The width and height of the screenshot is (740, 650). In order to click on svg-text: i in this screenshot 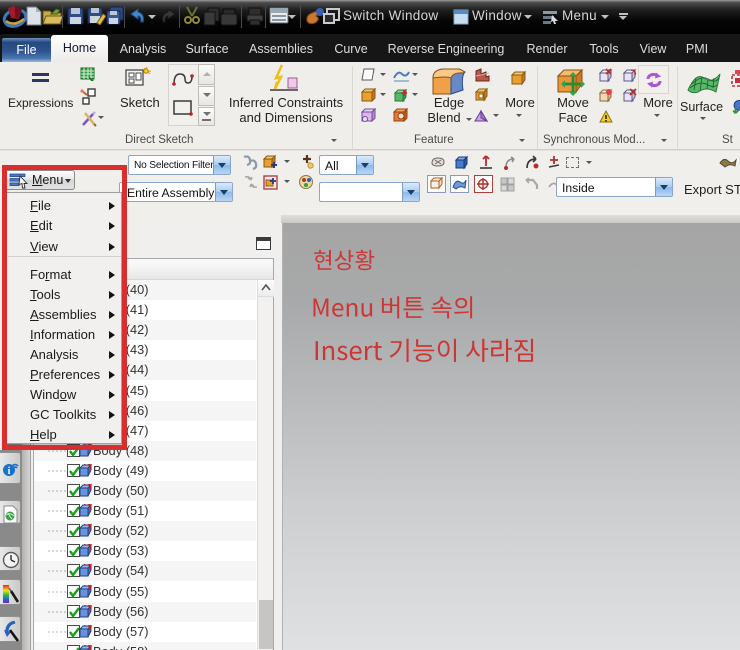, I will do `click(9, 471)`.